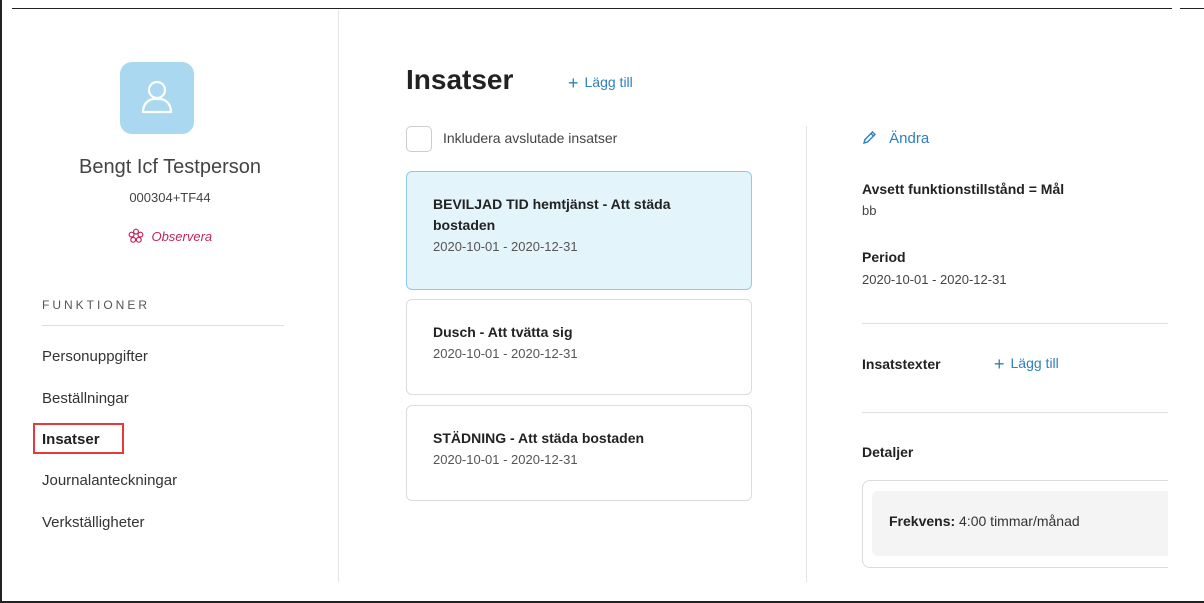  Describe the element at coordinates (78, 438) in the screenshot. I see `active-item-highlight` at that location.